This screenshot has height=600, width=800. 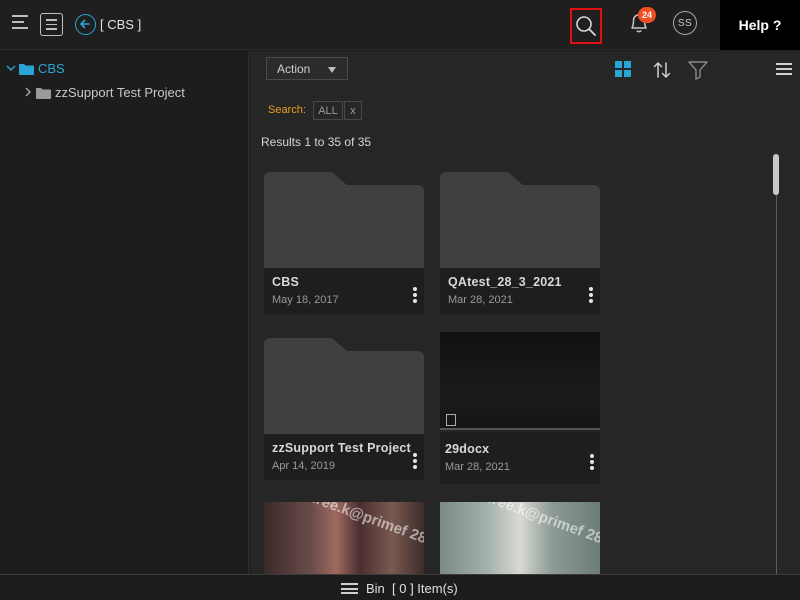 I want to click on search-icon, so click(x=586, y=26).